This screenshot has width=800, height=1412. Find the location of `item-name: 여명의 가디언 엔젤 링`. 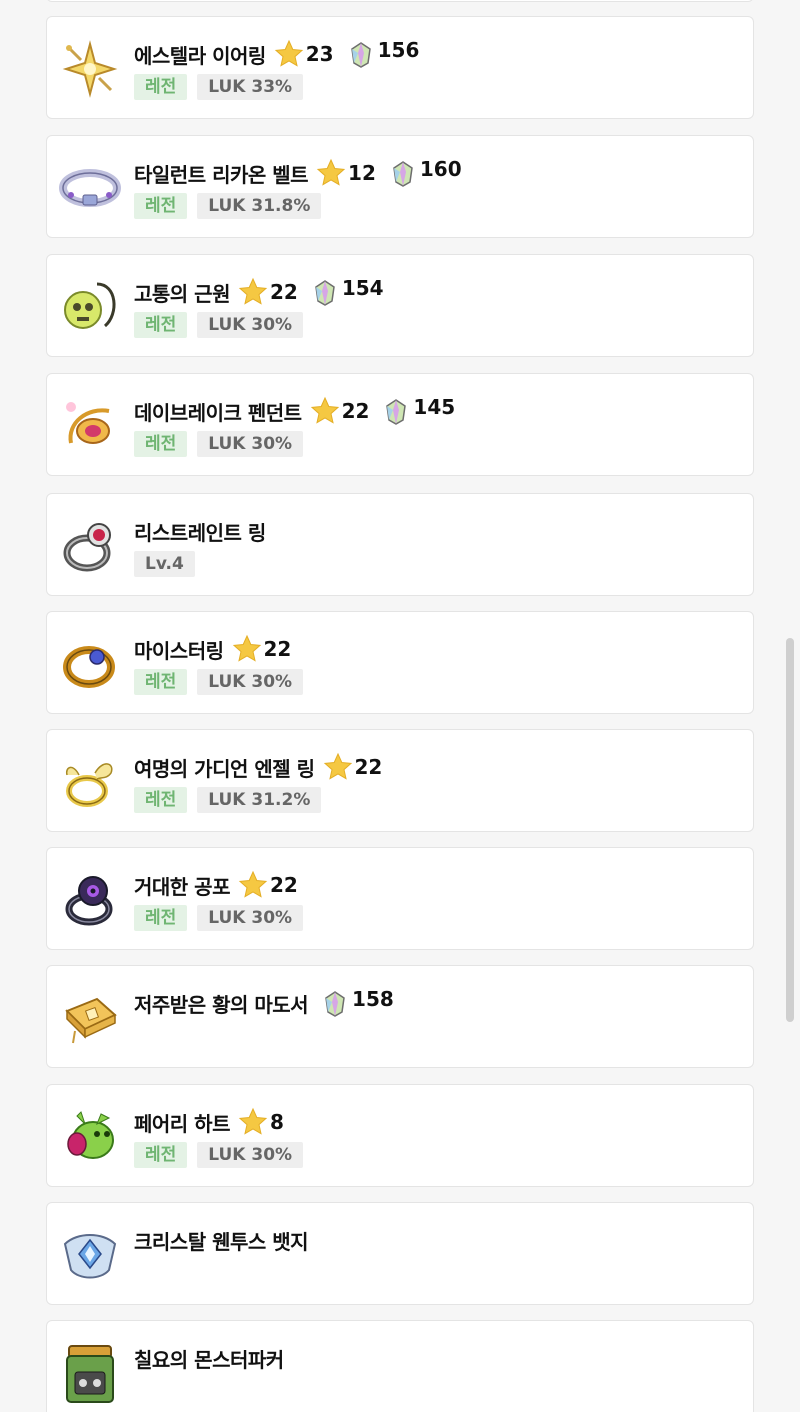

item-name: 여명의 가디언 엔젤 링 is located at coordinates (224, 768).